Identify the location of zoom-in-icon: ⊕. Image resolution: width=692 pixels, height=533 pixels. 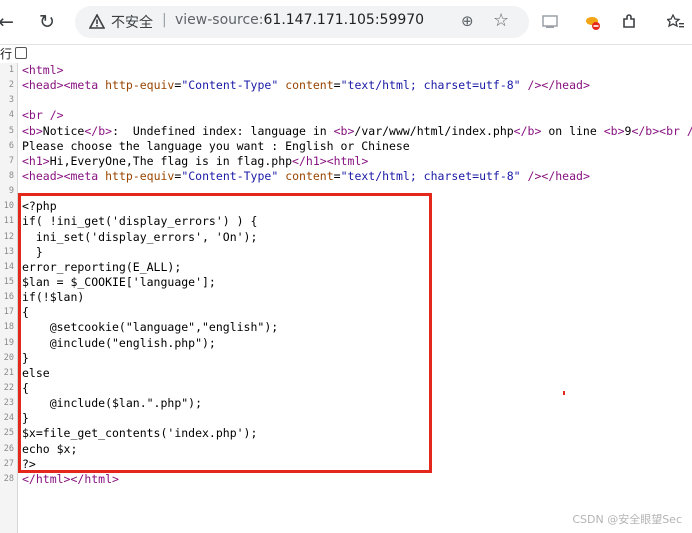
(467, 21).